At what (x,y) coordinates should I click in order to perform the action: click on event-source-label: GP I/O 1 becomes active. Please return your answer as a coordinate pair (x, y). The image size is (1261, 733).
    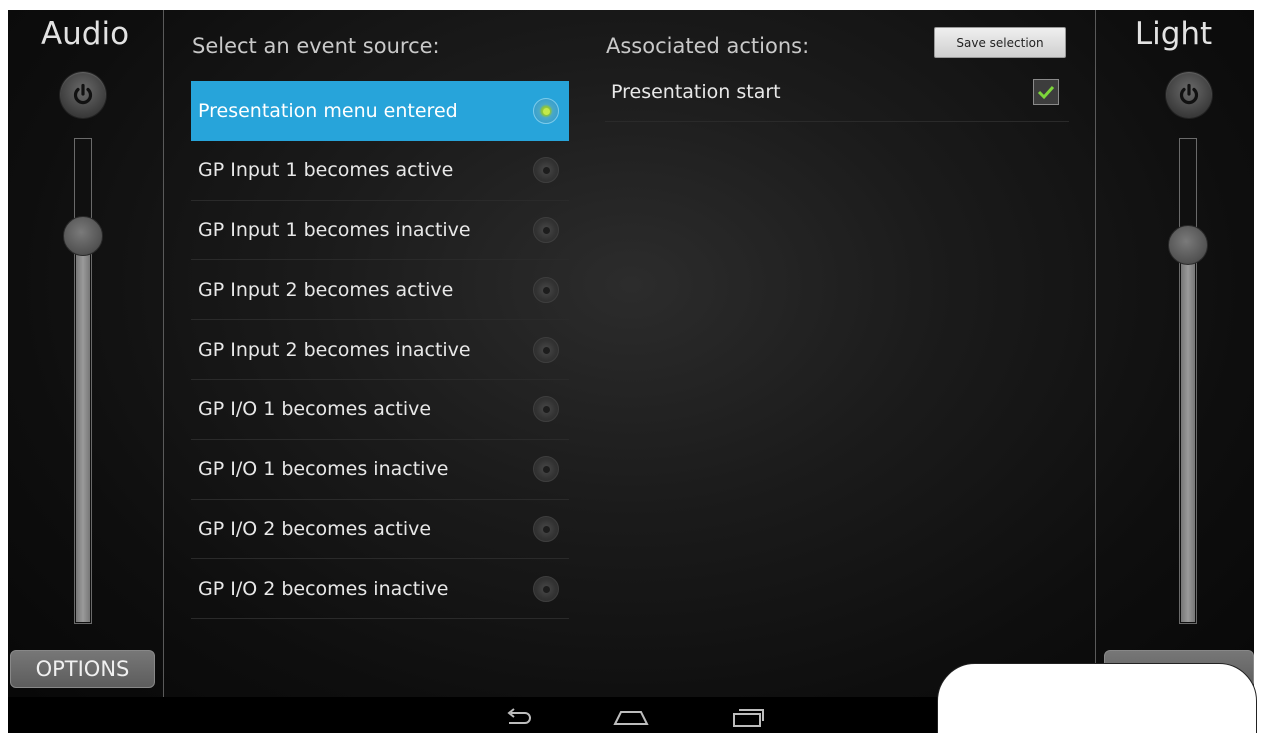
    Looking at the image, I should click on (315, 409).